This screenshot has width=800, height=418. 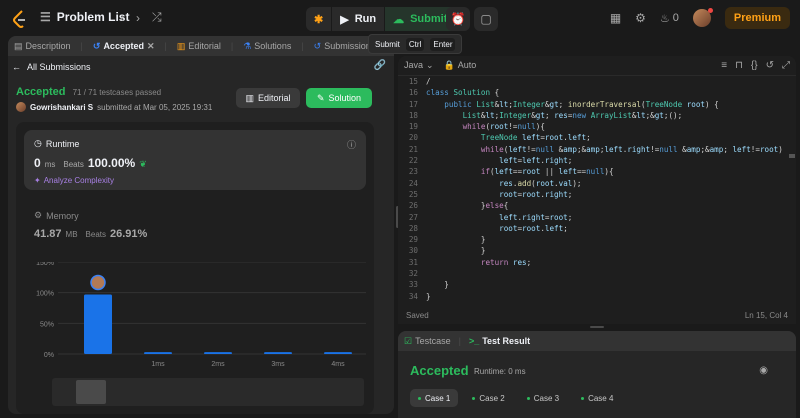 I want to click on timer-icon: ⏰, so click(x=458, y=19).